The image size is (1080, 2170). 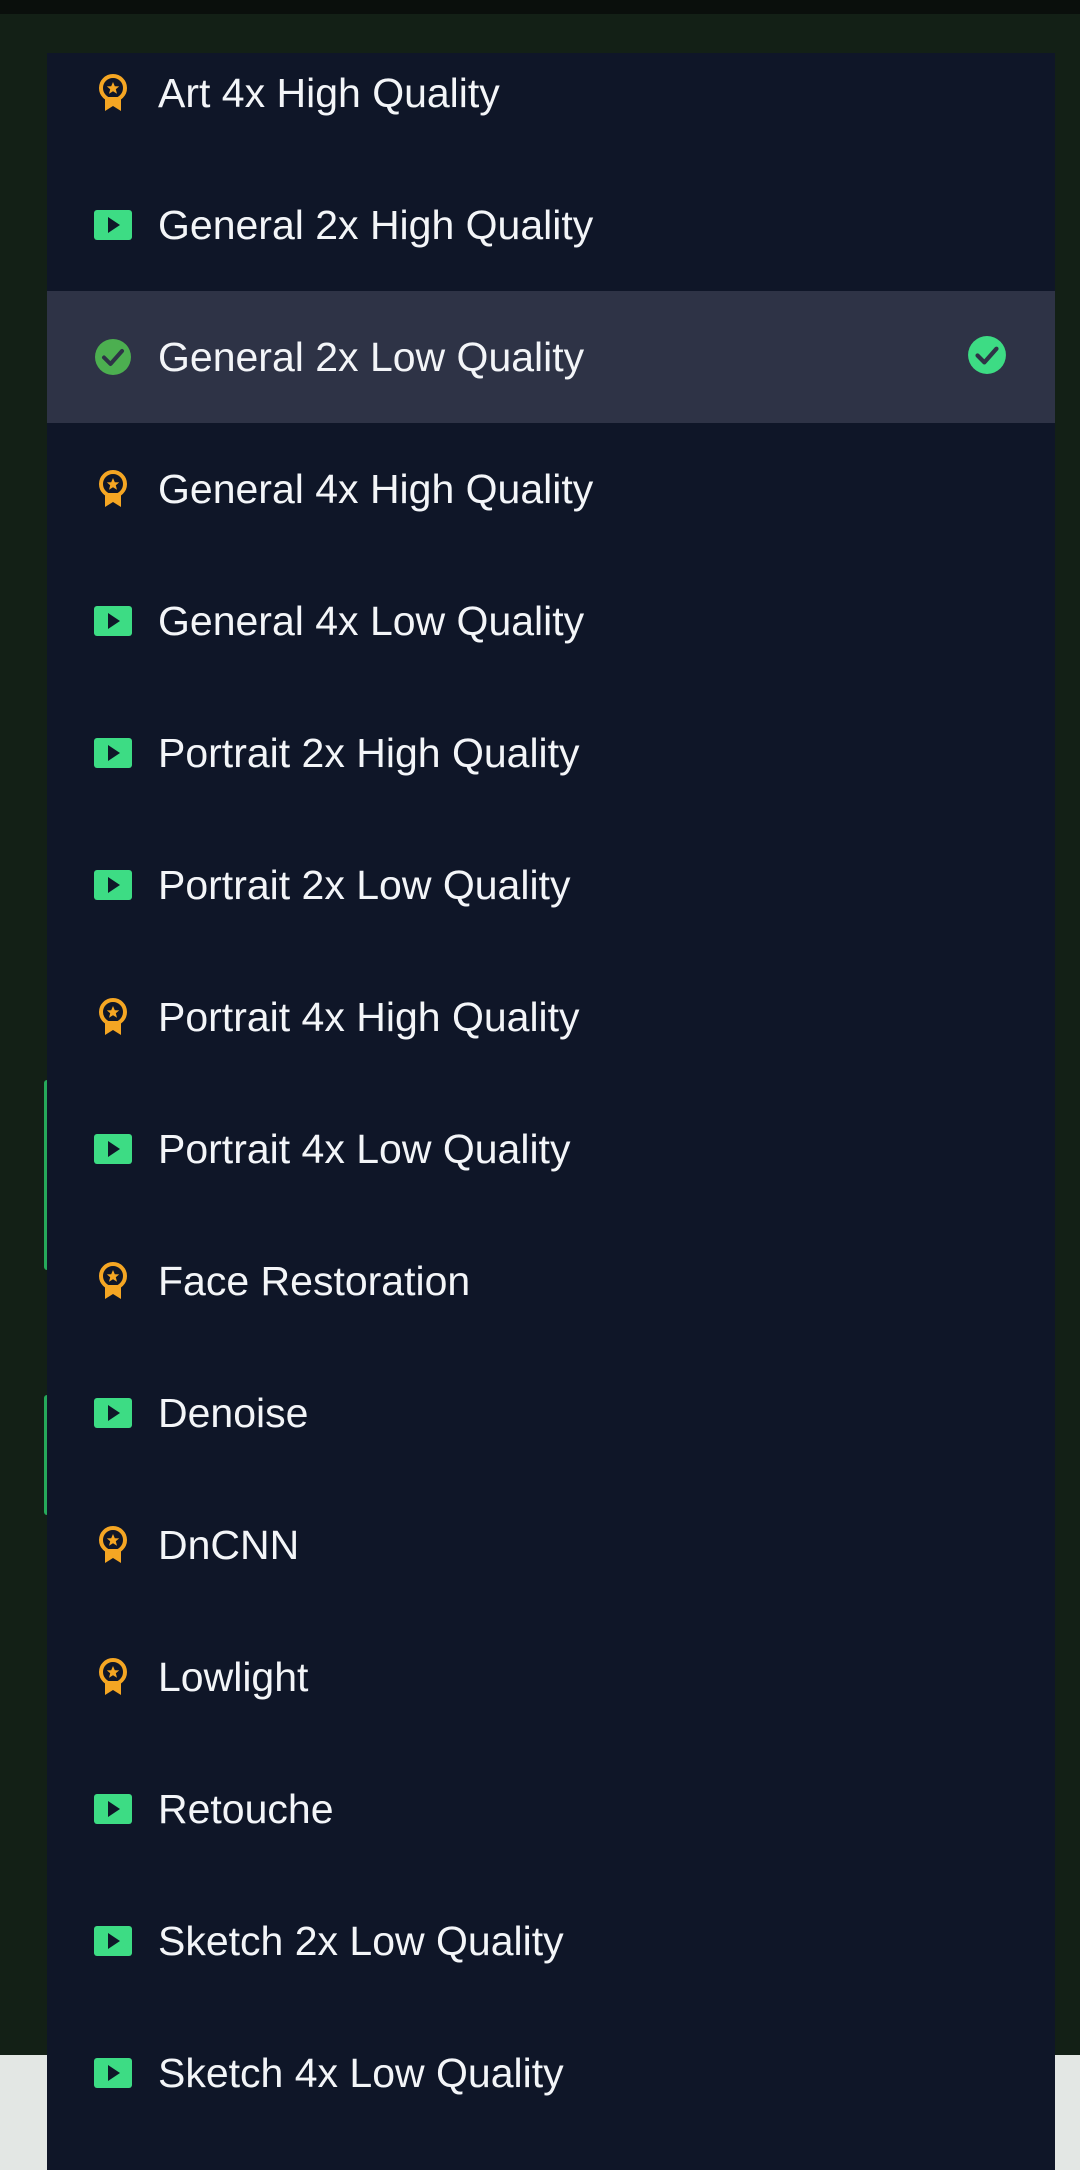 I want to click on menu-item-label: Retouche, so click(x=246, y=1808).